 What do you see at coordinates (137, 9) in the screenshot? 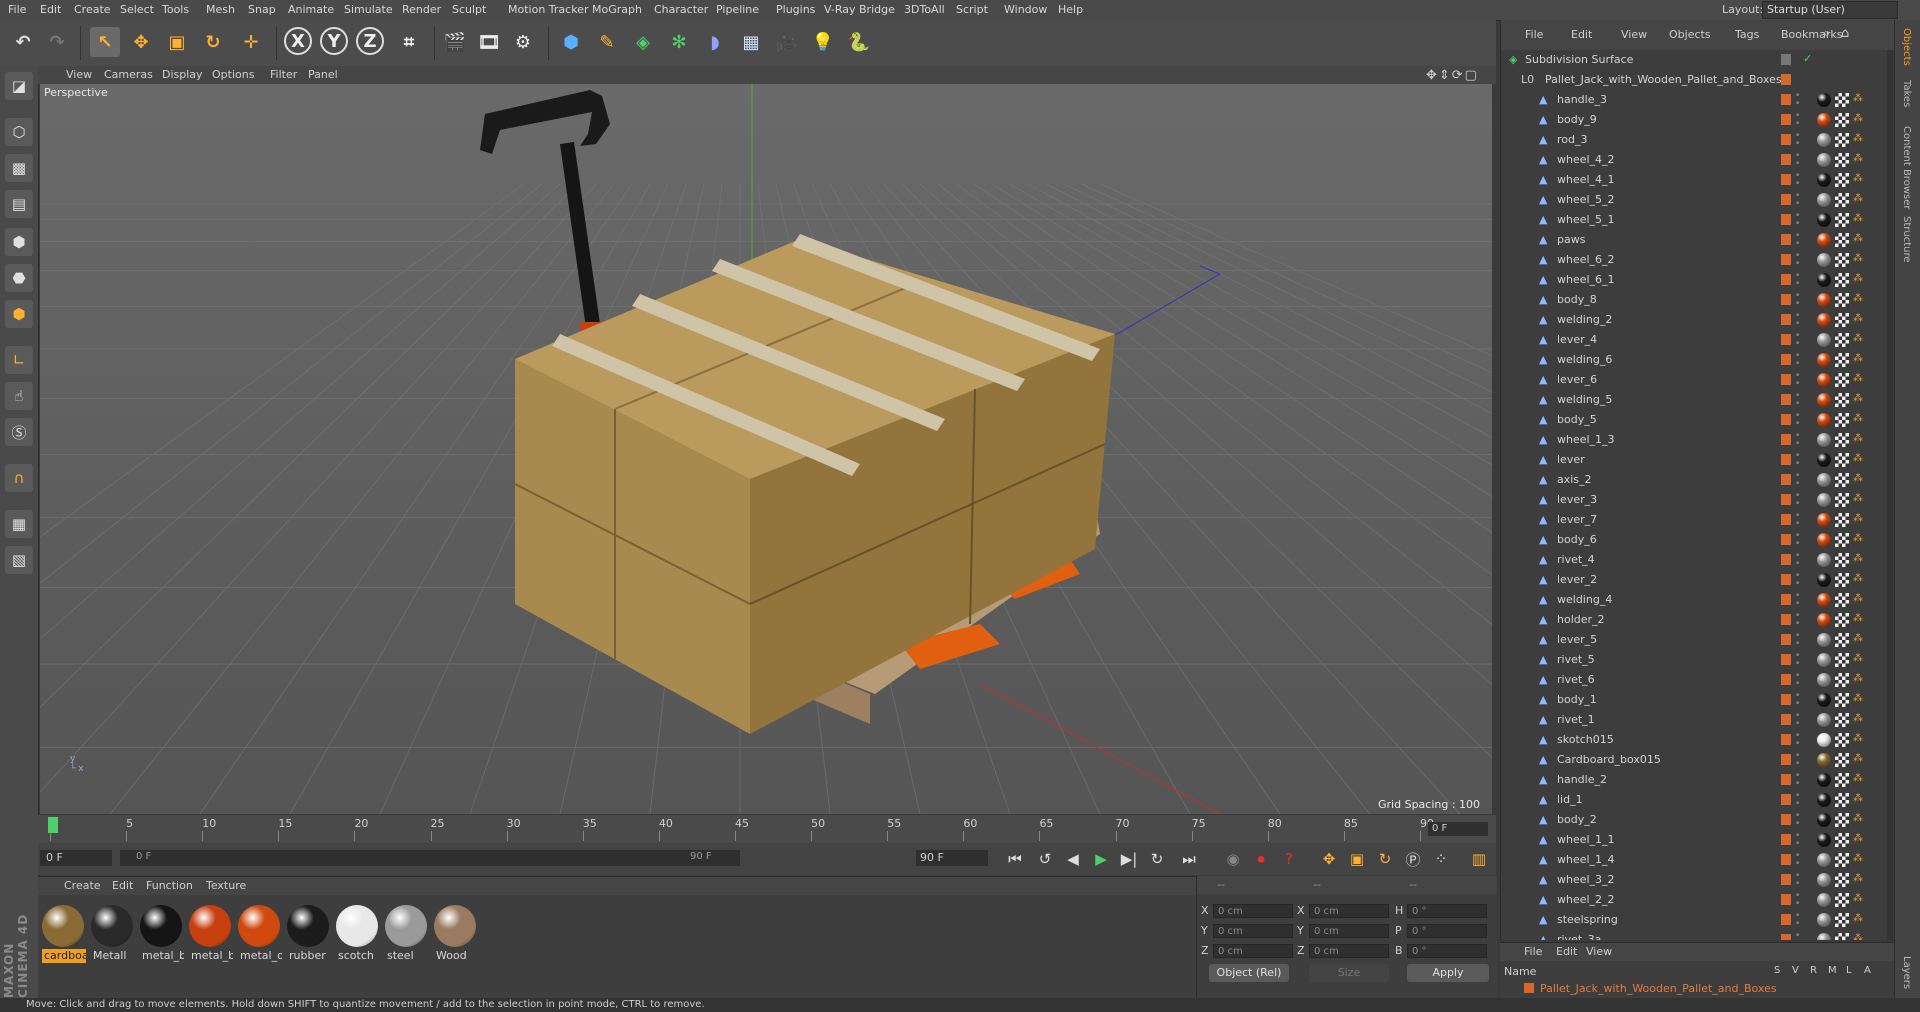
I see `menu-select: Select` at bounding box center [137, 9].